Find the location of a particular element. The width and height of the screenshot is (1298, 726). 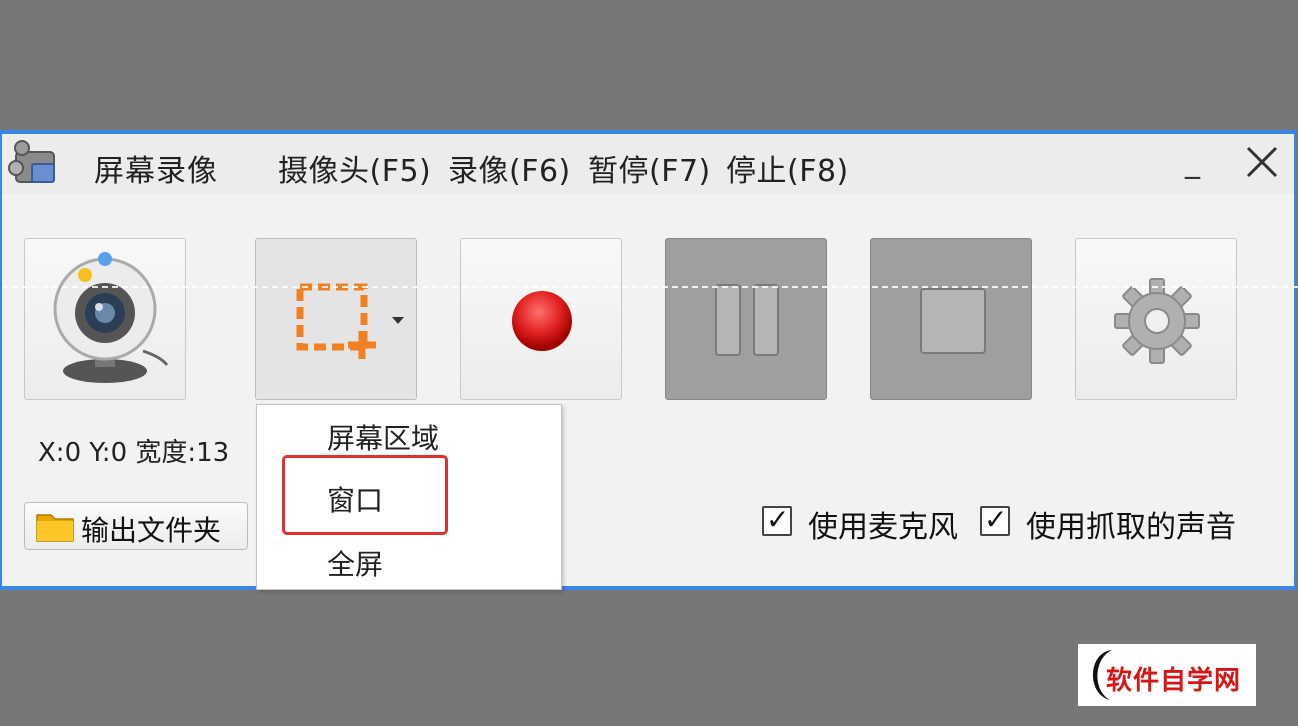

use-captured-audio-checkbox: ✓ is located at coordinates (995, 519).